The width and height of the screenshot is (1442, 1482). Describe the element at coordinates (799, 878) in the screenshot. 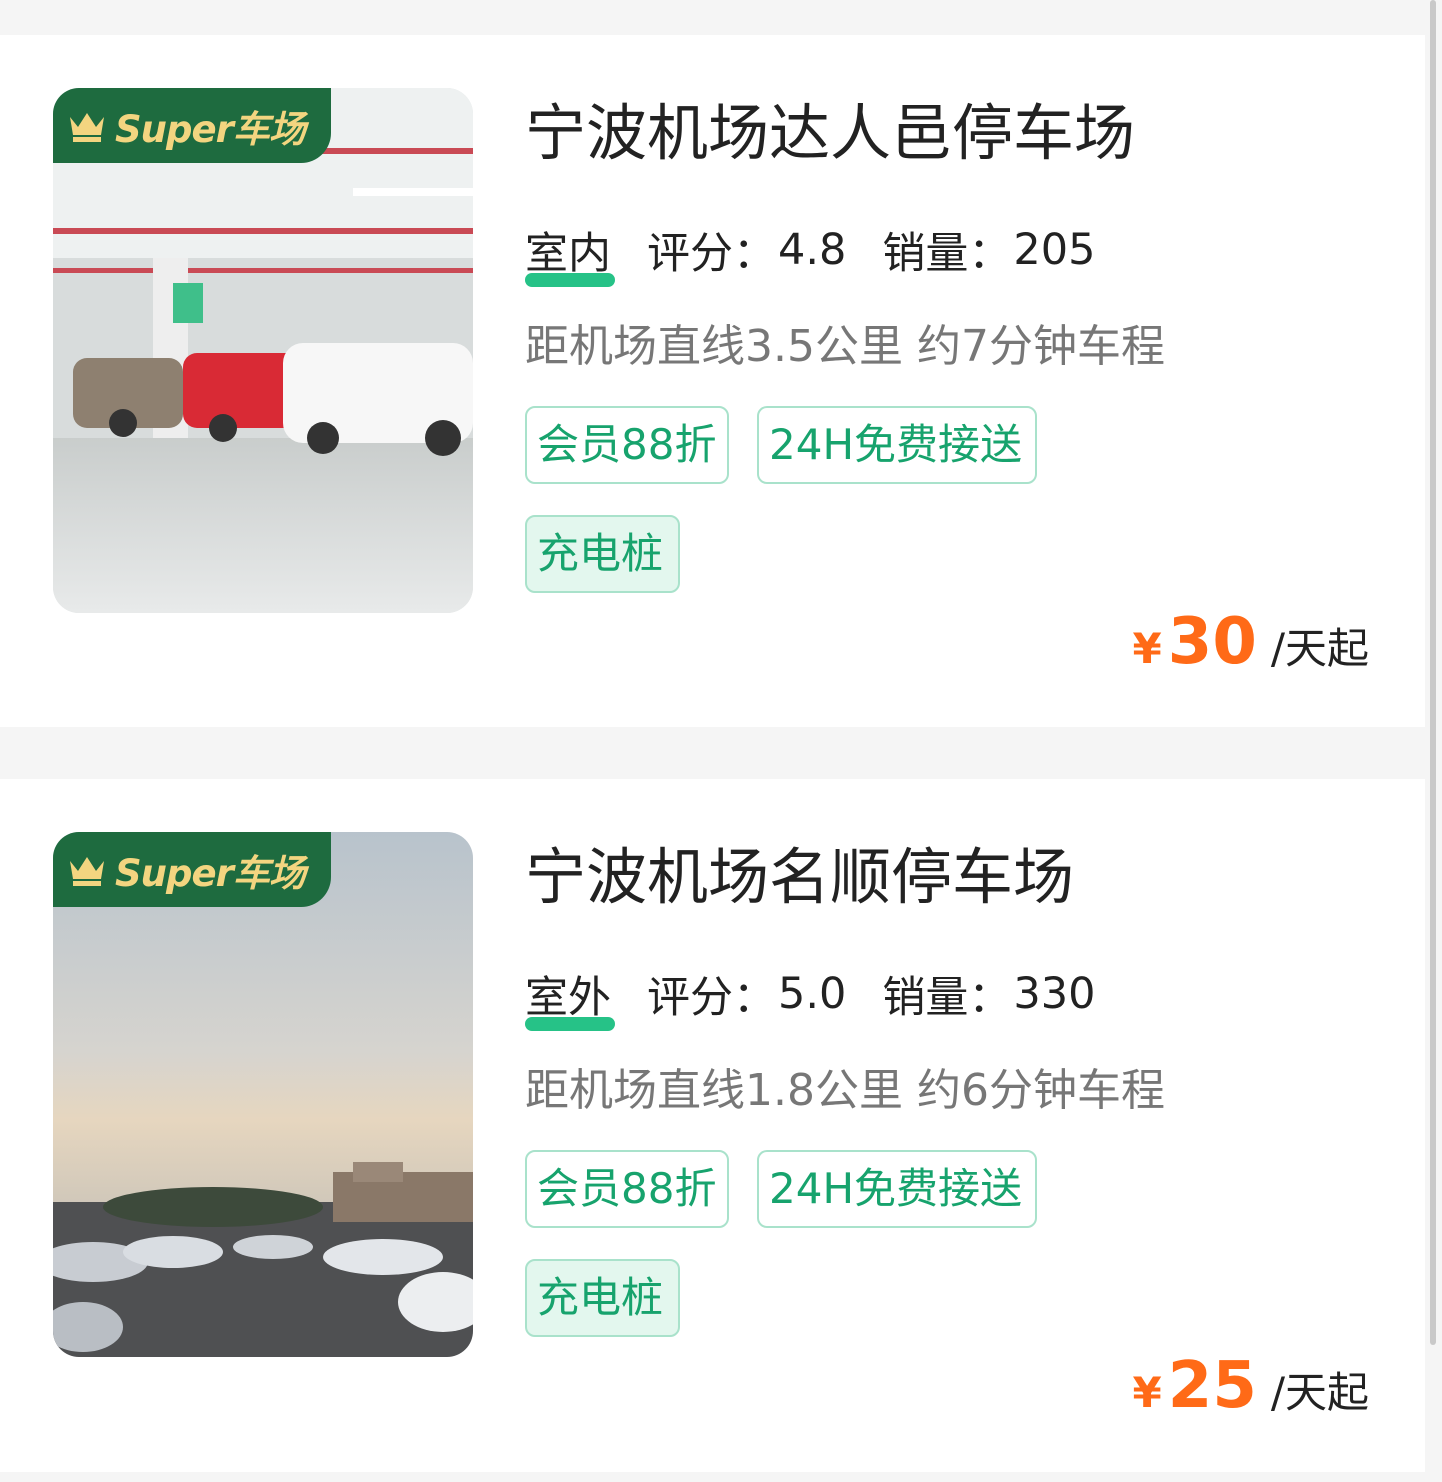

I see `parking-name: 宁波机场名顺停车场` at that location.